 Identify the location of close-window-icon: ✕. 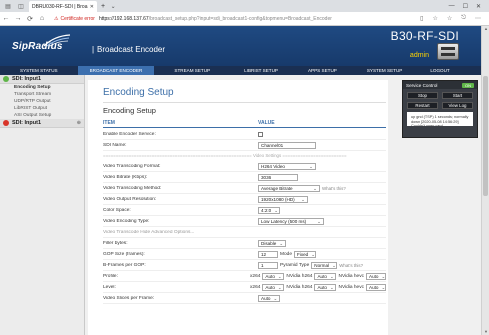
(478, 6).